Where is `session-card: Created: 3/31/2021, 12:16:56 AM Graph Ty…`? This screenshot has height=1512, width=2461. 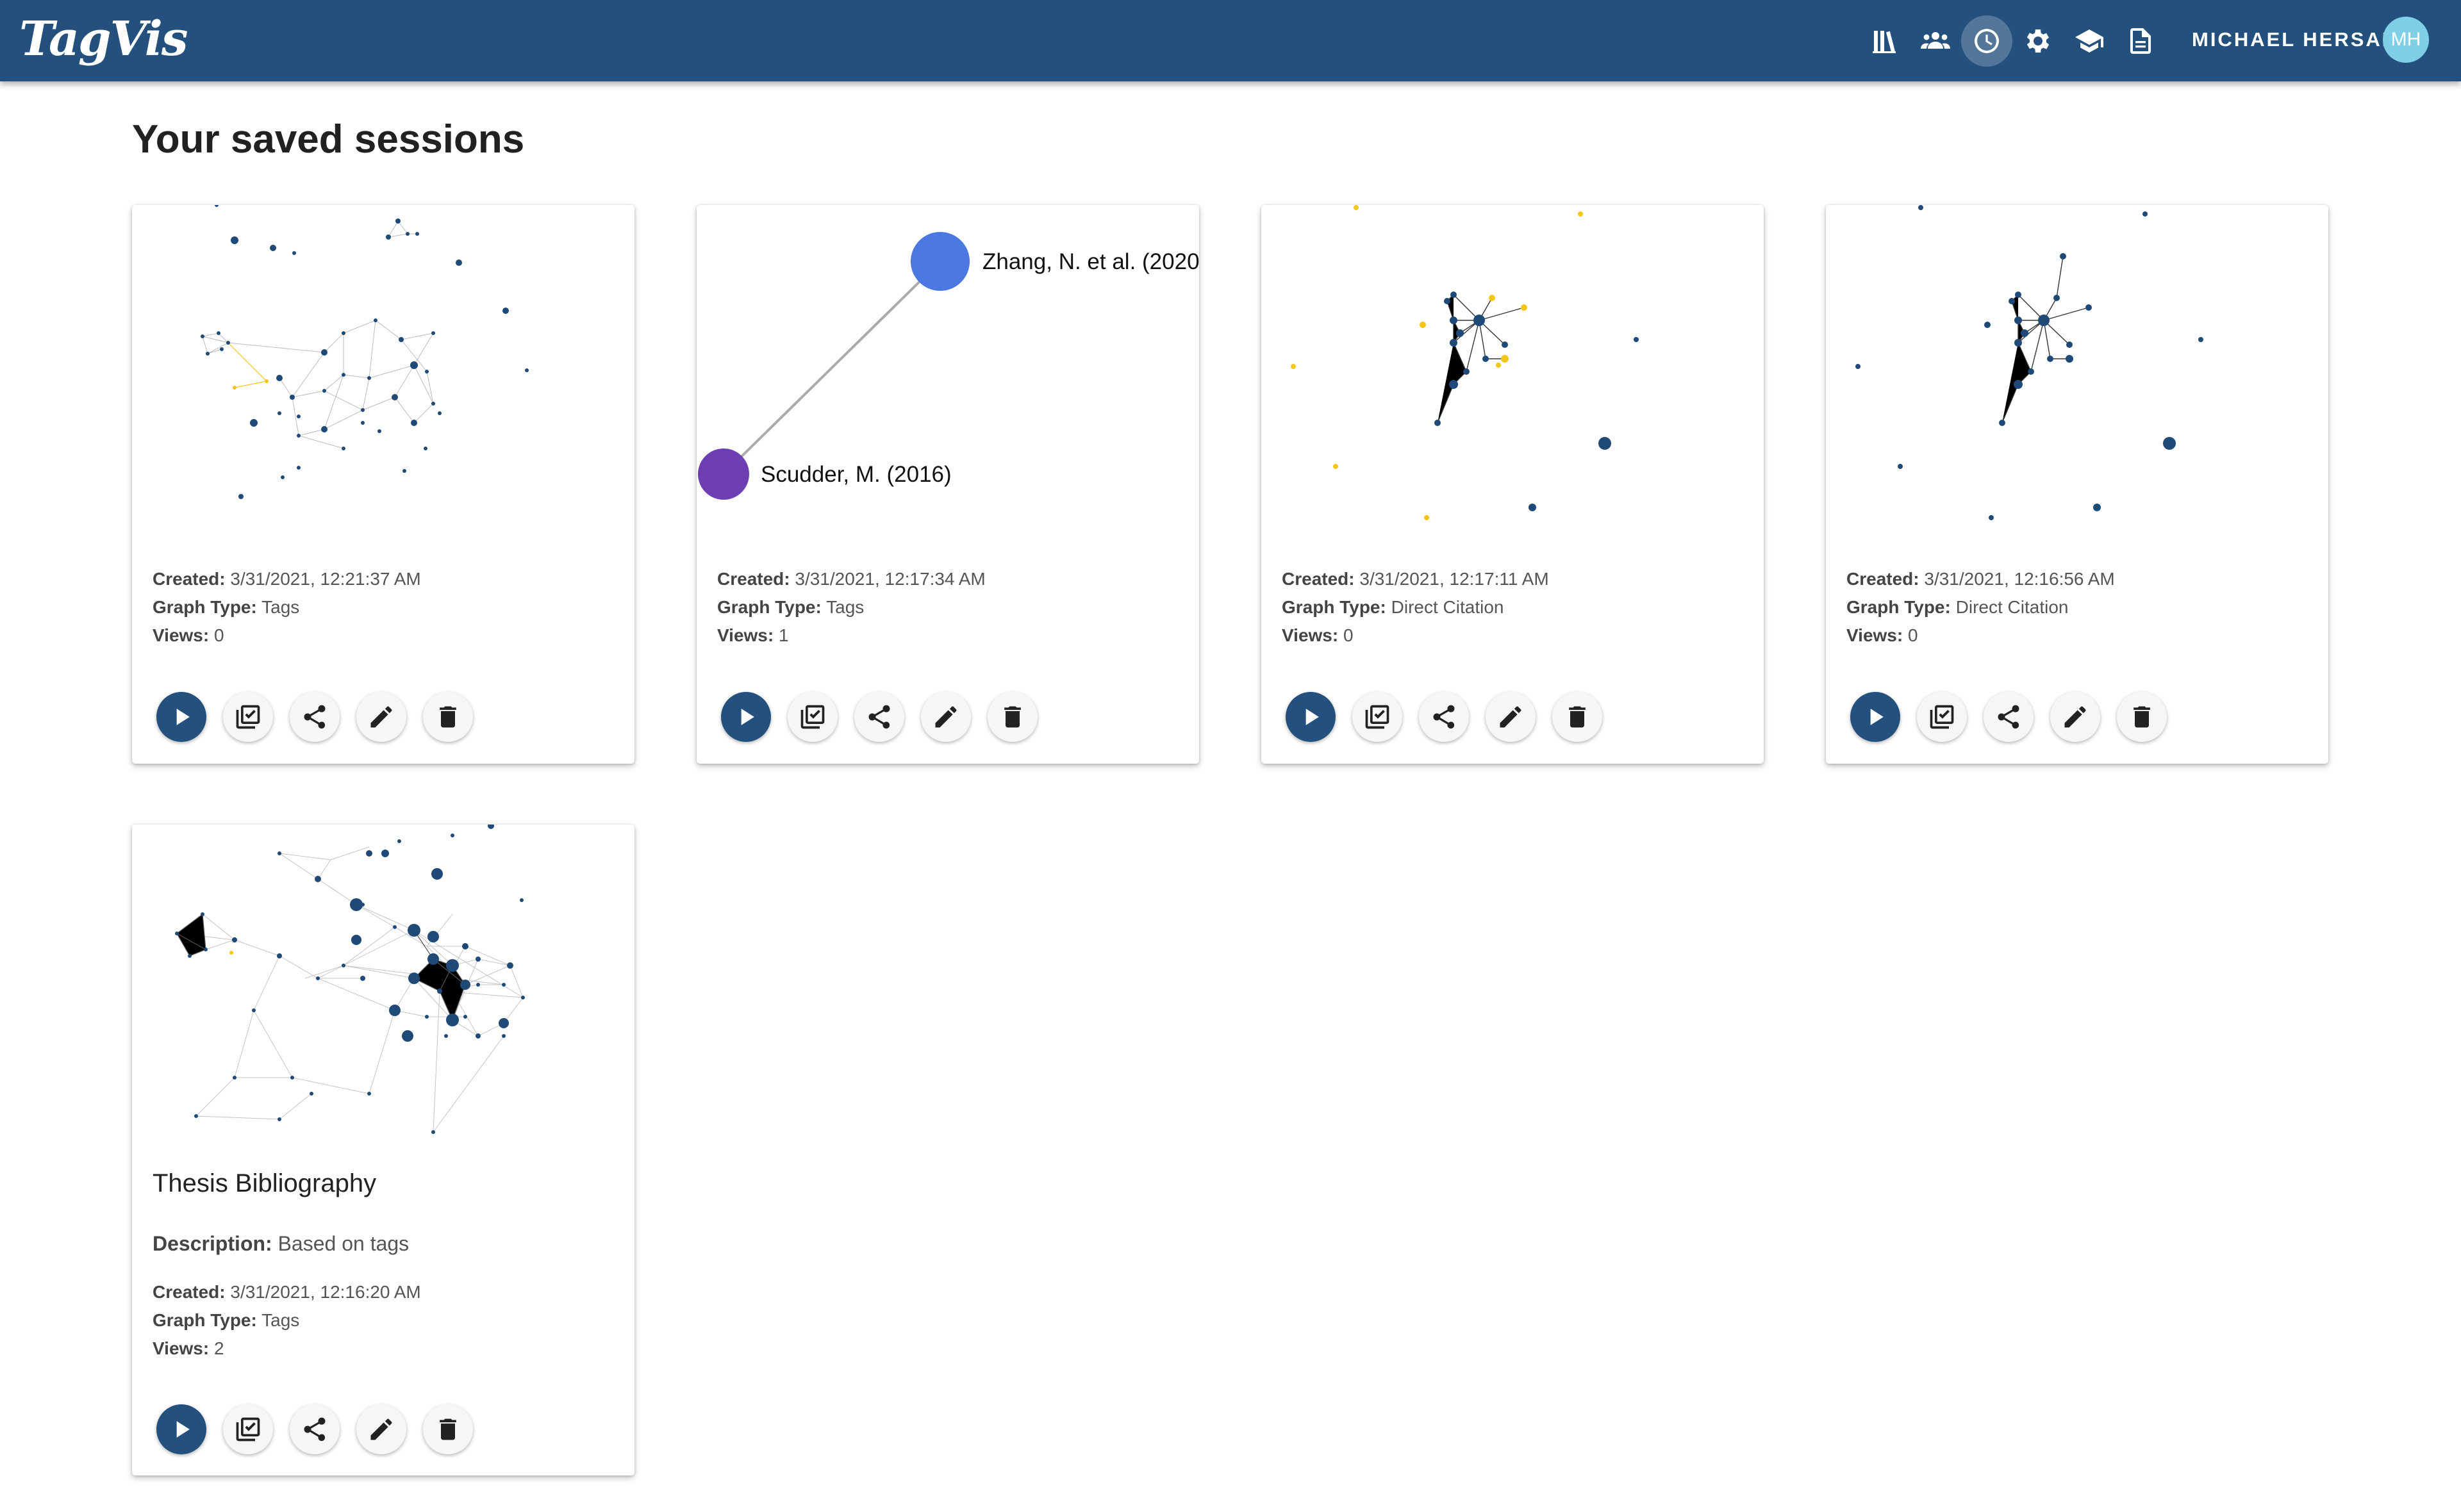
session-card: Created: 3/31/2021, 12:16:56 AM Graph Ty… is located at coordinates (2077, 485).